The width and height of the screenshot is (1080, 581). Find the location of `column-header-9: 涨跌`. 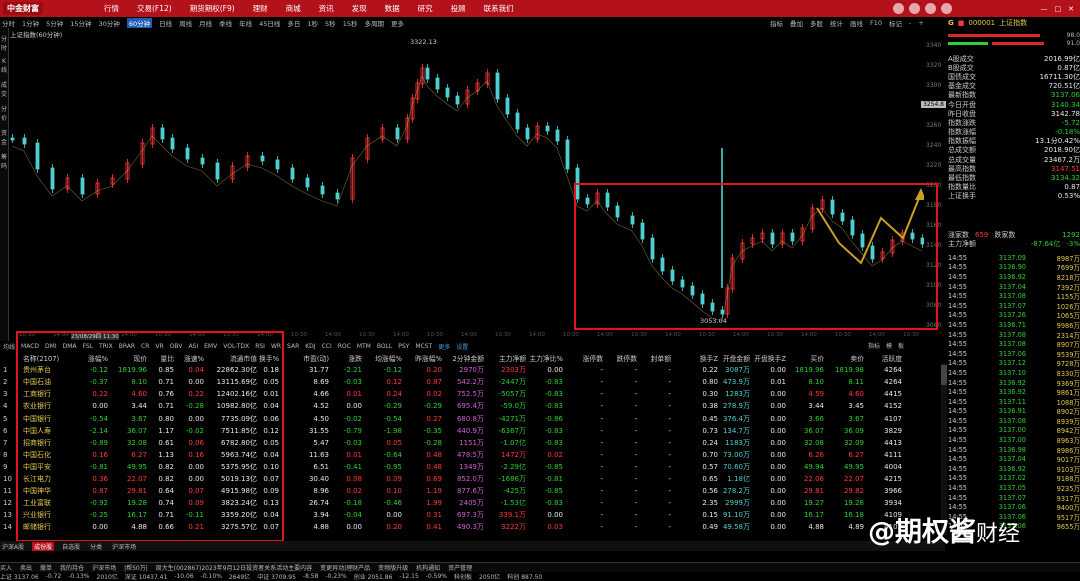

column-header-9: 涨跌 is located at coordinates (347, 358).